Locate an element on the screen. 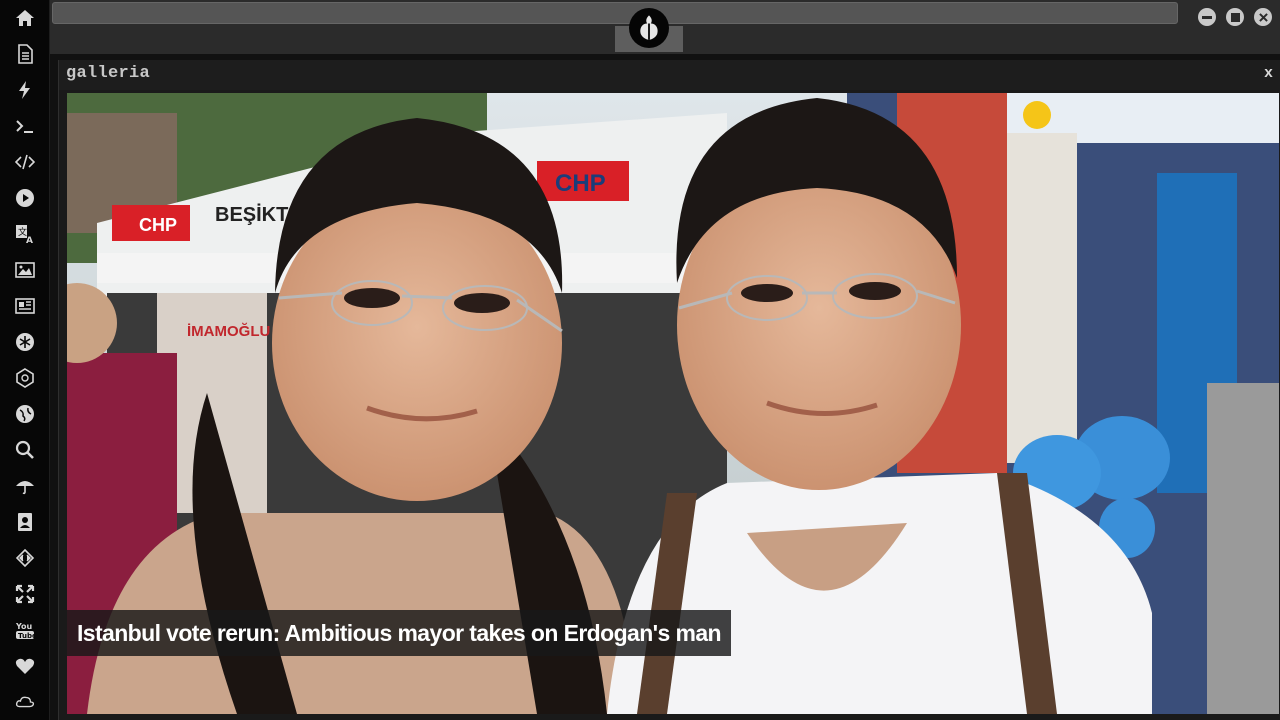  home-icon is located at coordinates (25, 18).